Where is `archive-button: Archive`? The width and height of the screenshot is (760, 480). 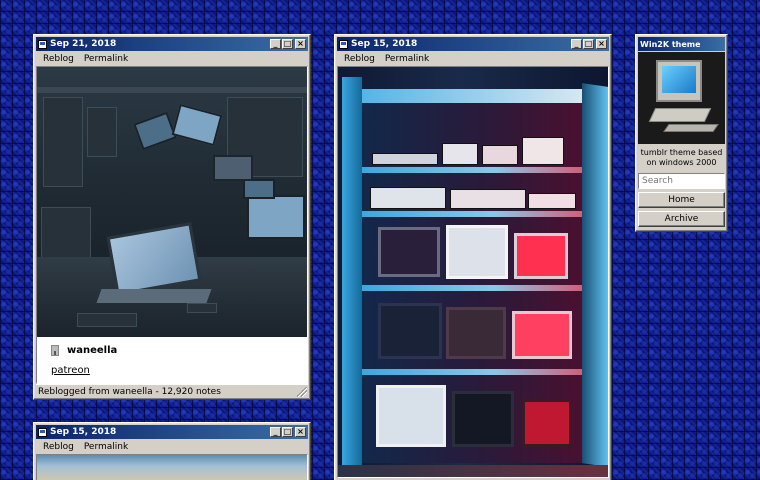 archive-button: Archive is located at coordinates (681, 219).